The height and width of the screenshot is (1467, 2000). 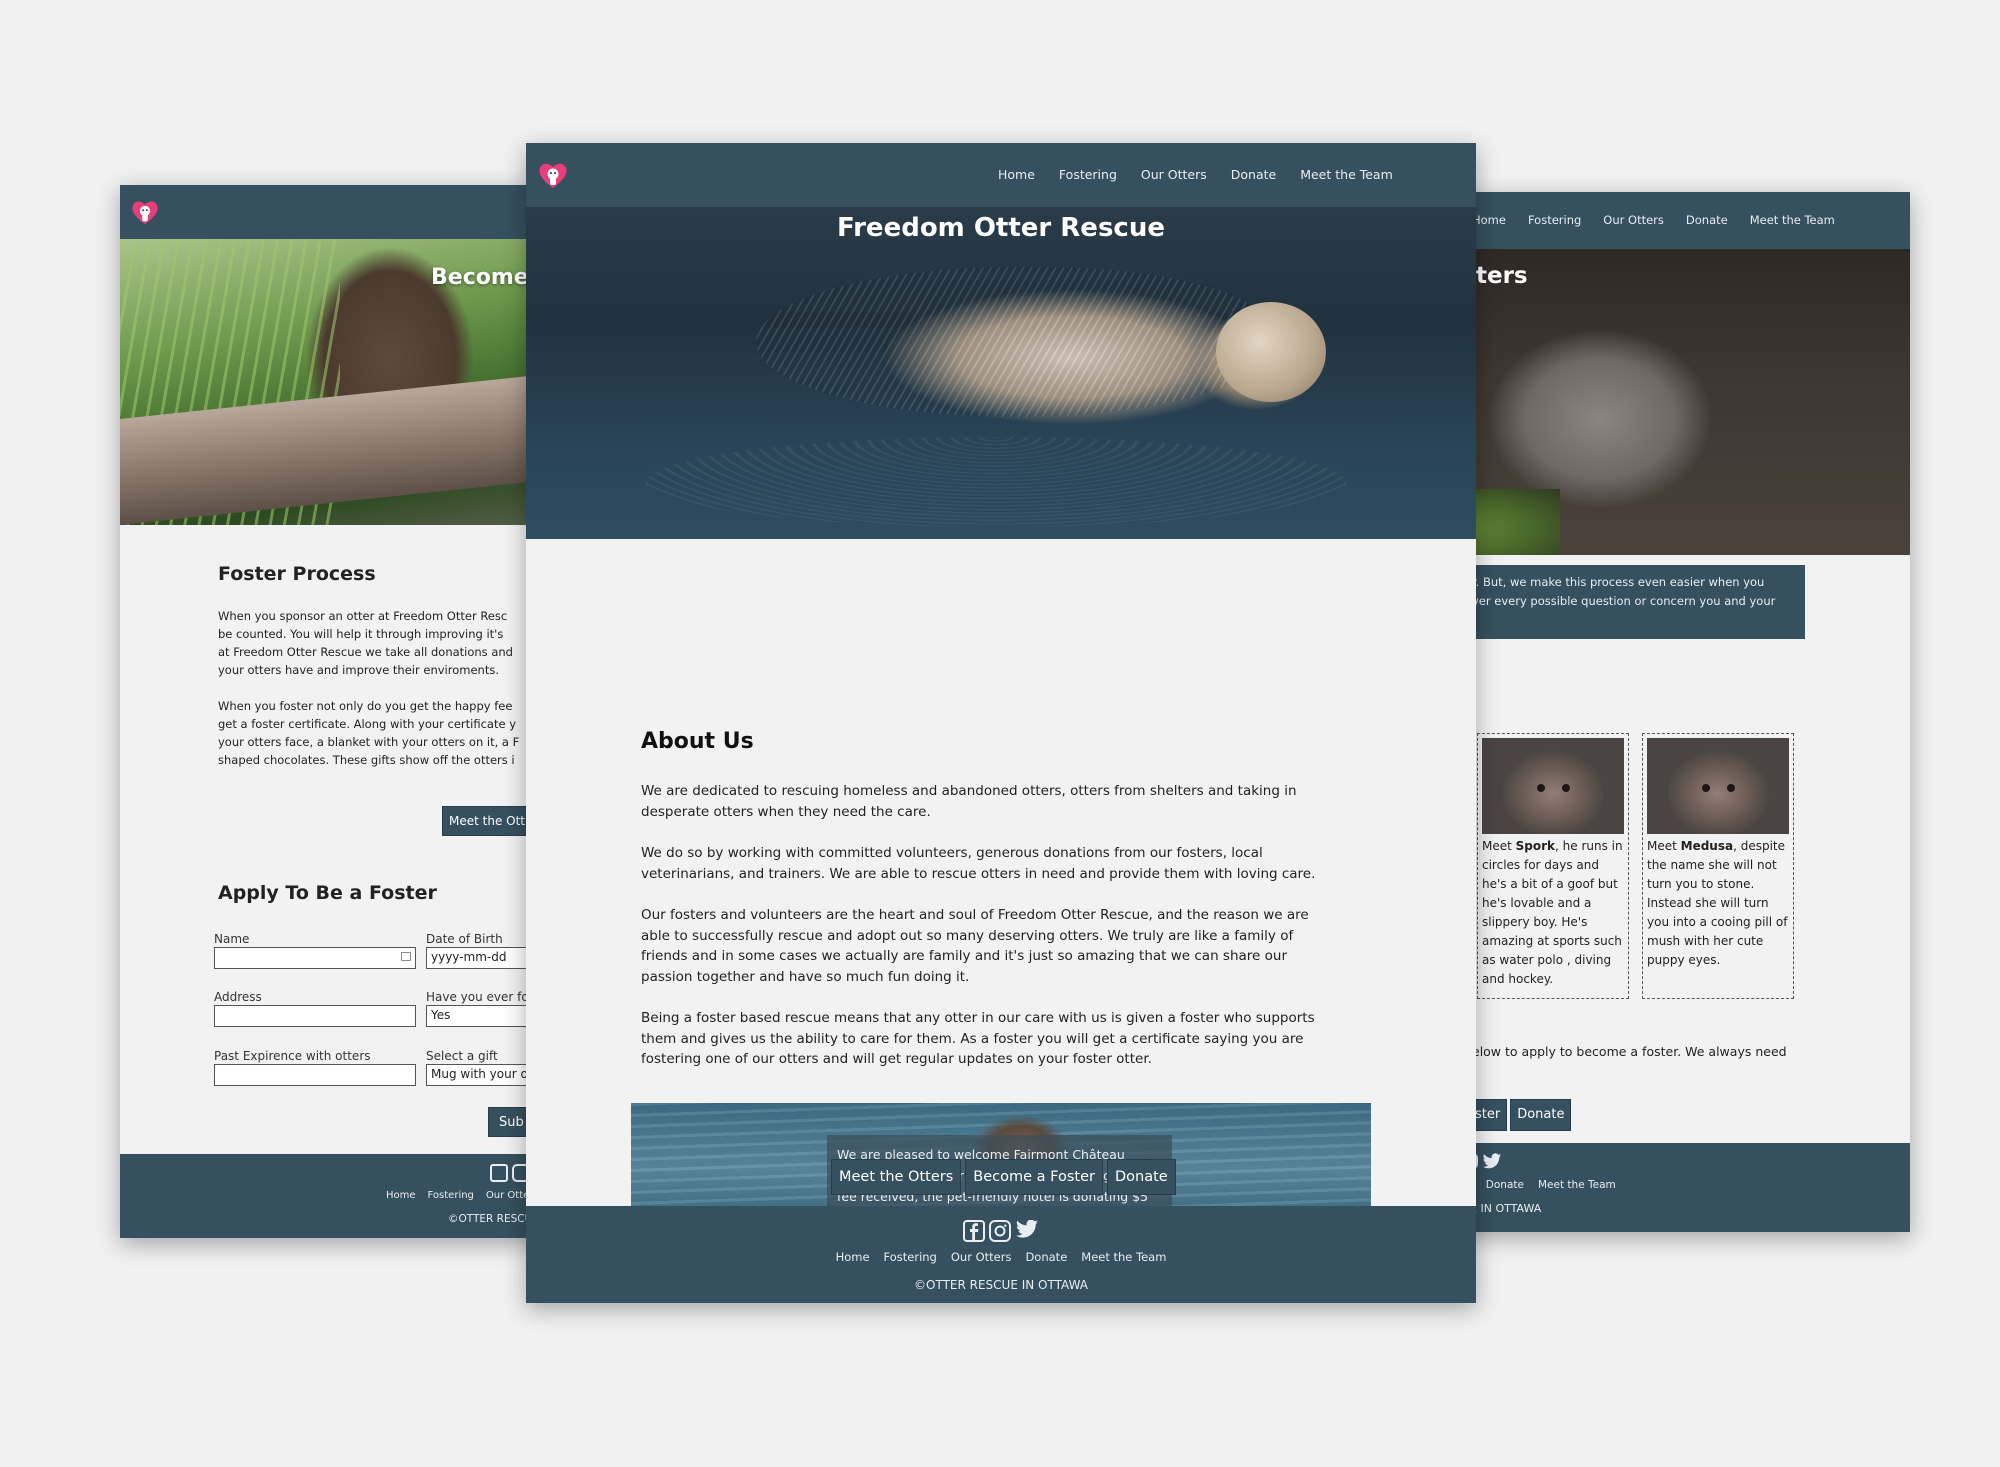 What do you see at coordinates (1001, 228) in the screenshot?
I see `hero-title: Freedom Otter Rescue` at bounding box center [1001, 228].